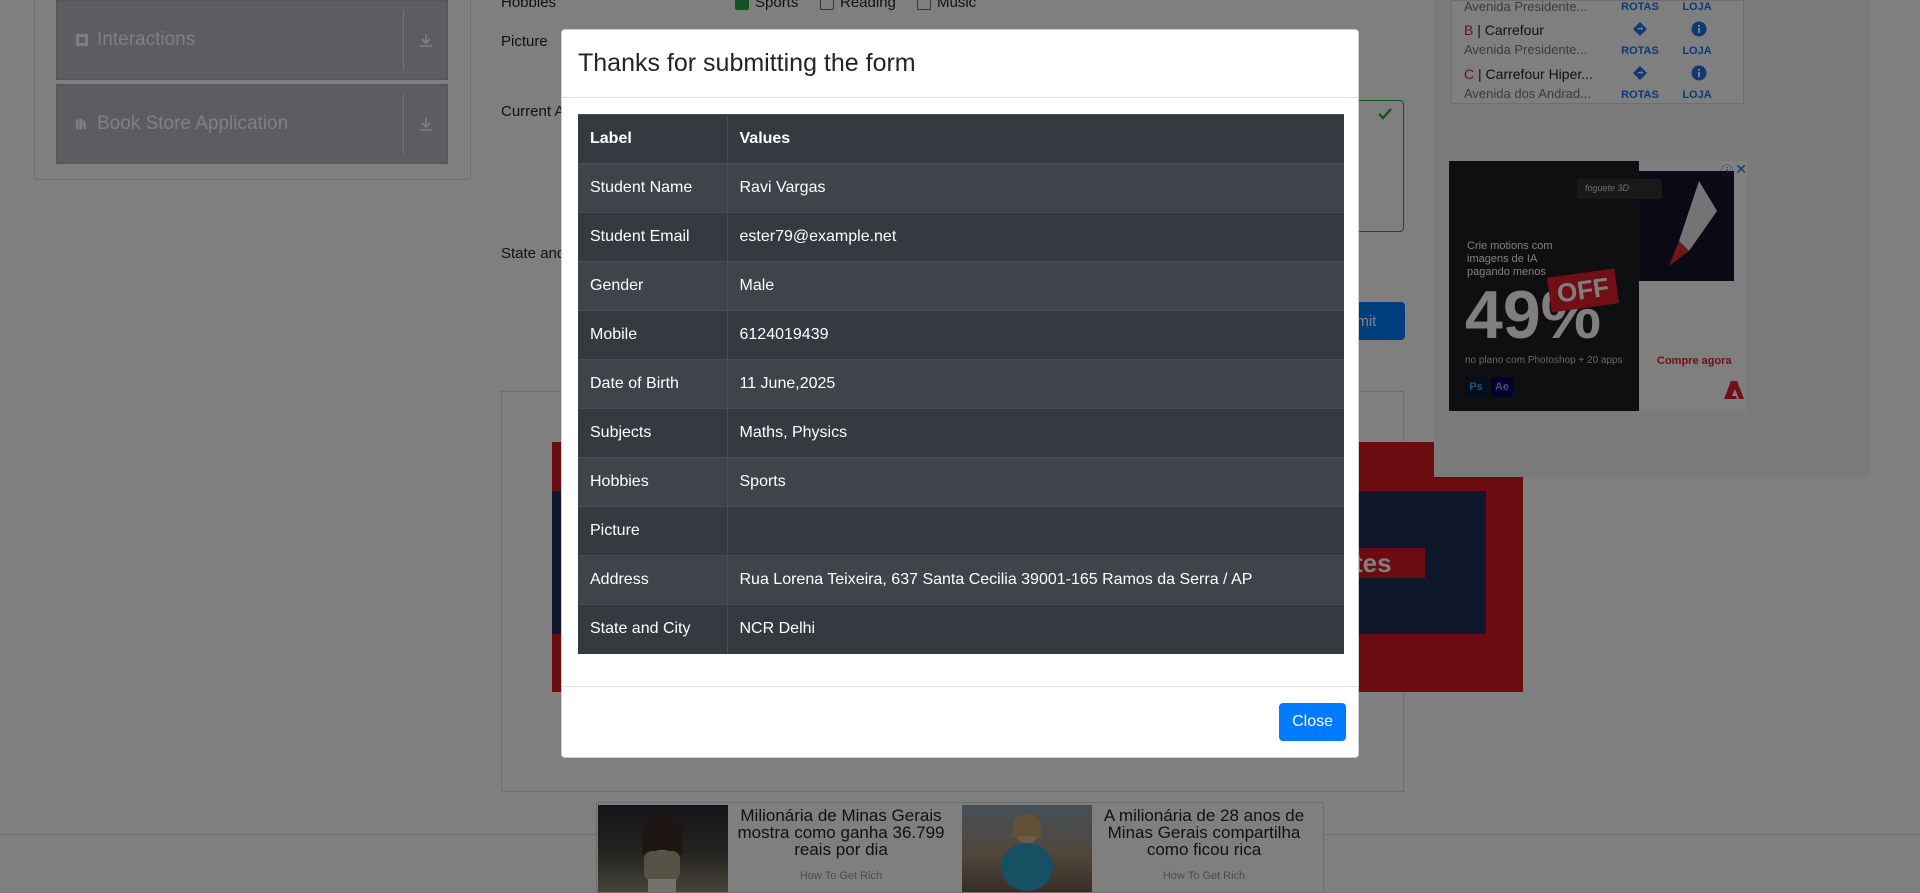  I want to click on table-row: Date of Birth 11 June,2025, so click(961, 384).